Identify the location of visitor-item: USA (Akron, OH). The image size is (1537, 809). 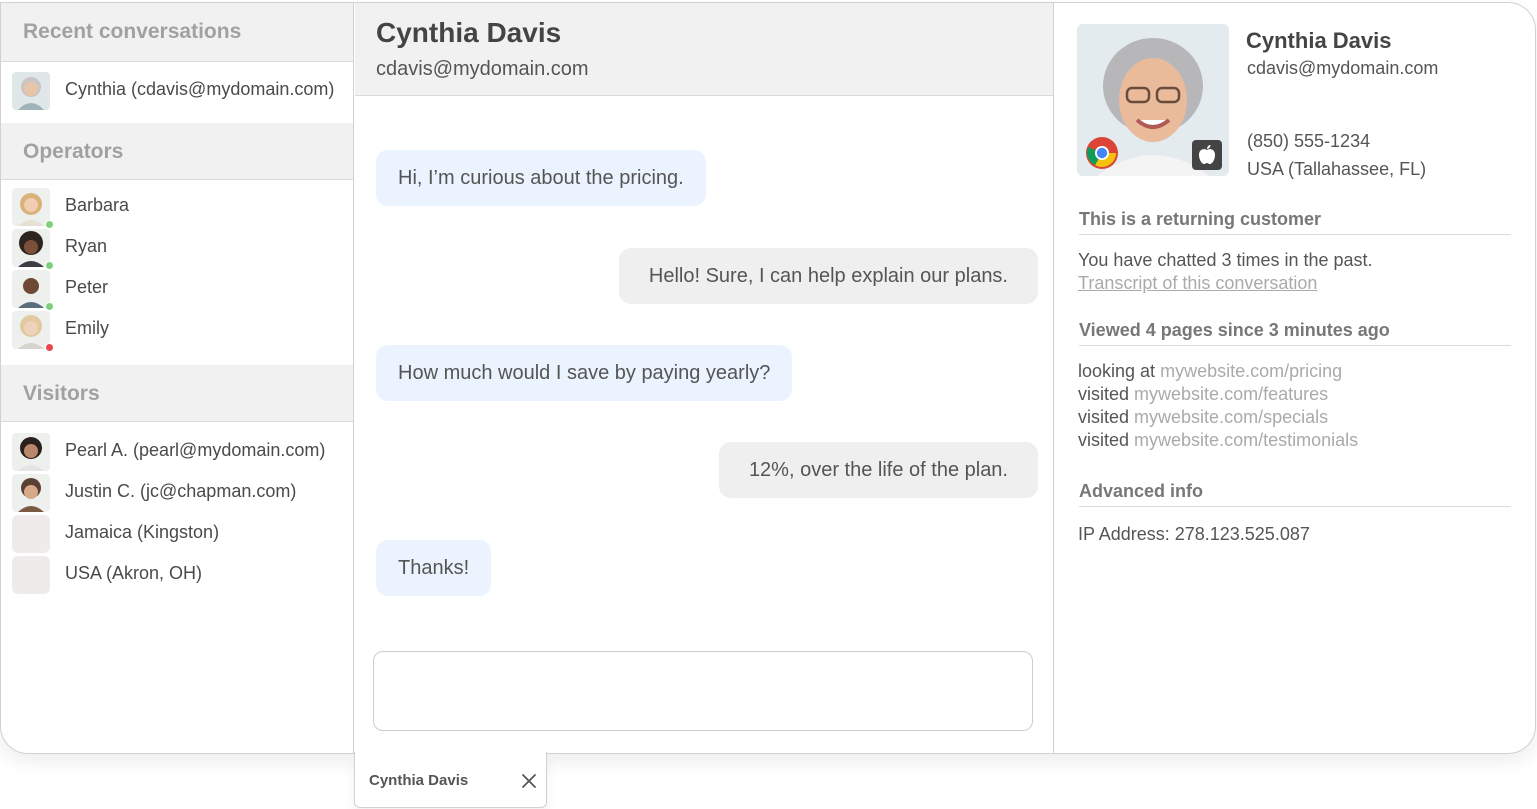
(177, 575).